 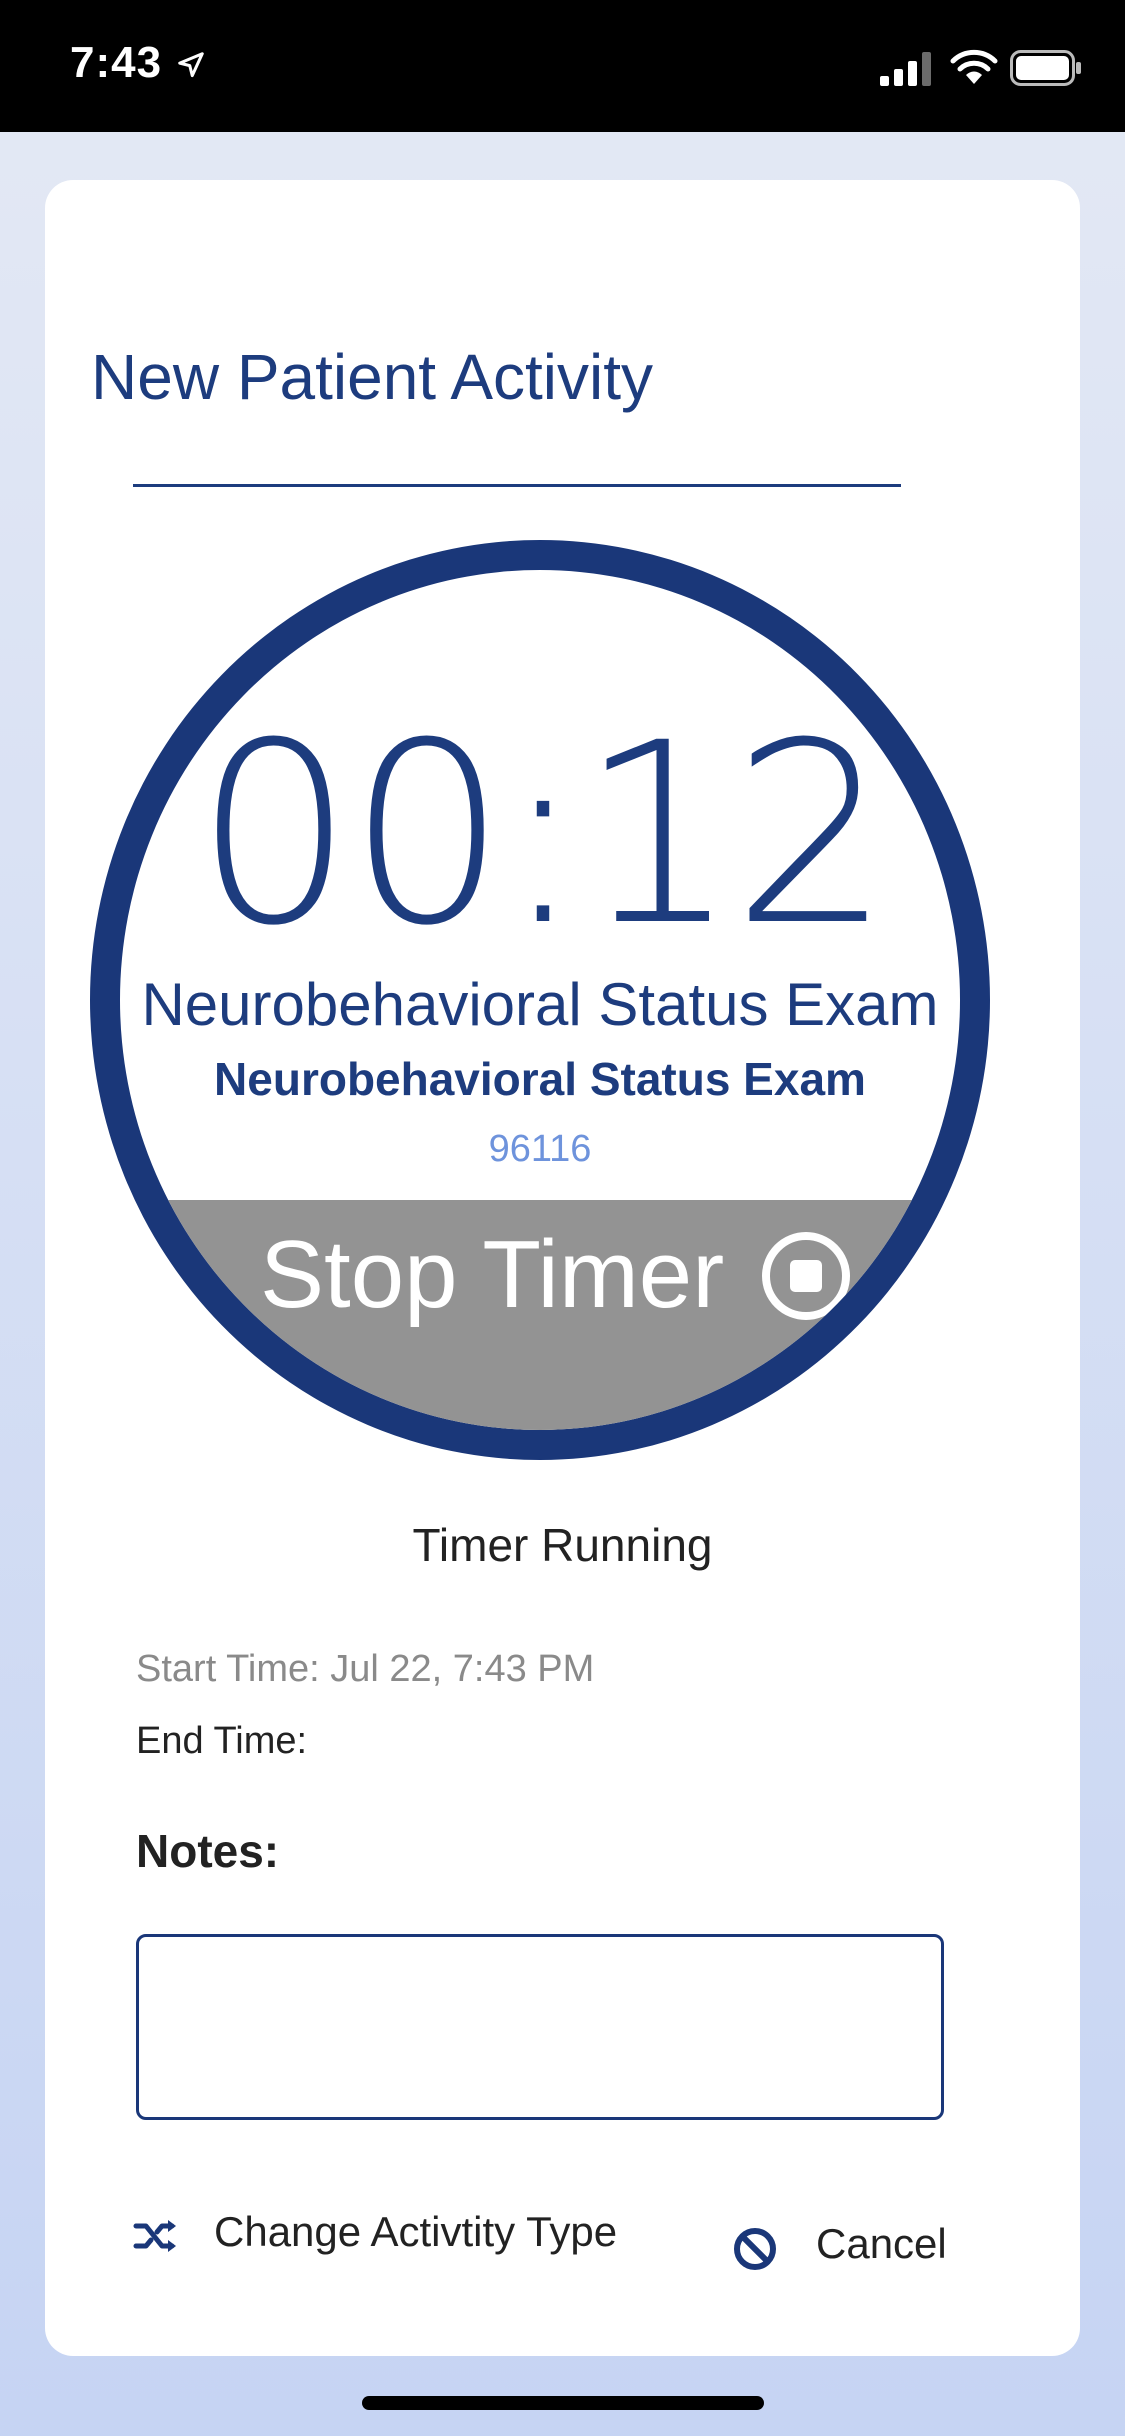 I want to click on wifi-icon, so click(x=974, y=66).